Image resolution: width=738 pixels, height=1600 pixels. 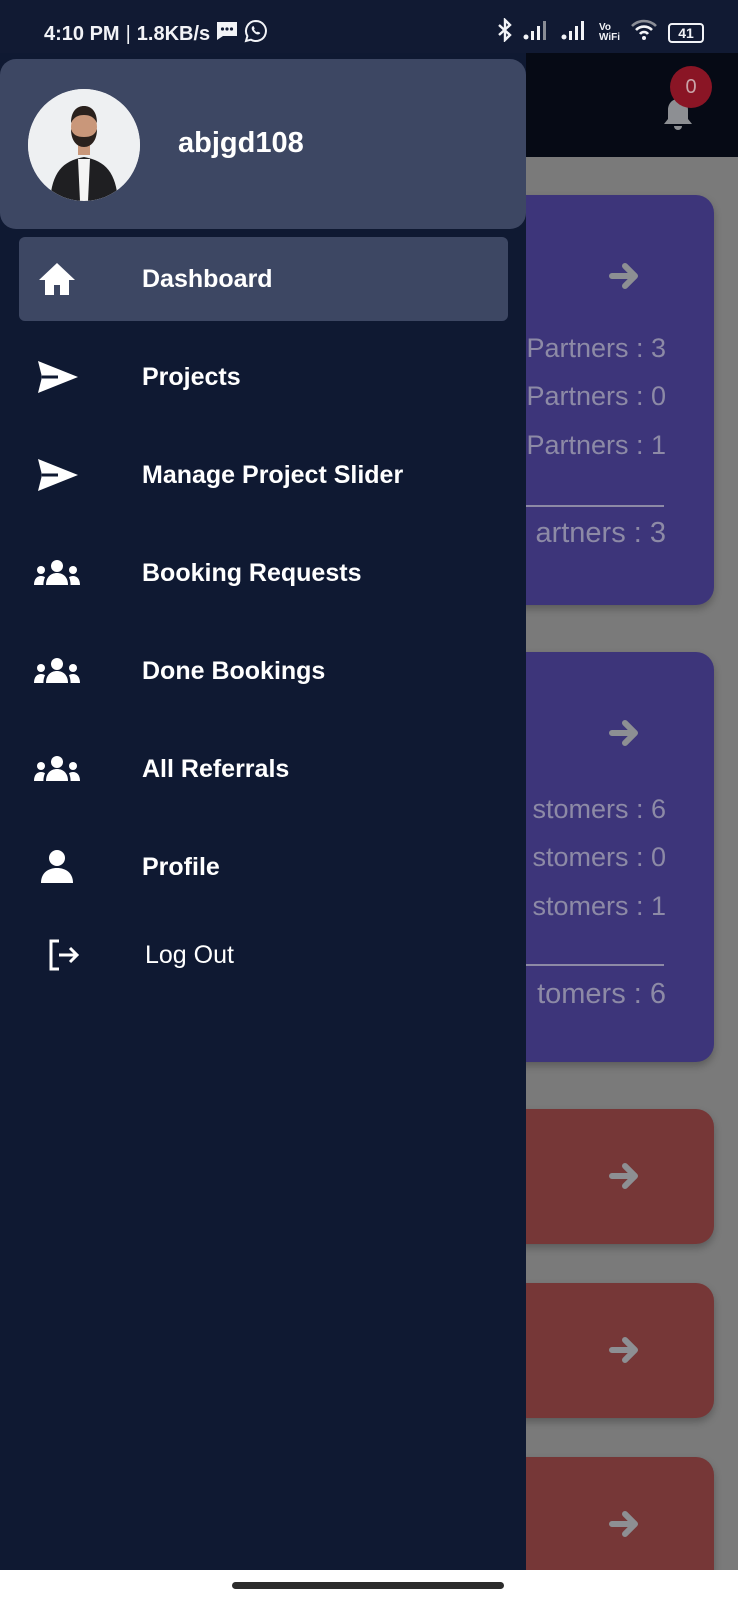 What do you see at coordinates (273, 475) in the screenshot?
I see `drawer-item-label: Manage Project Slider` at bounding box center [273, 475].